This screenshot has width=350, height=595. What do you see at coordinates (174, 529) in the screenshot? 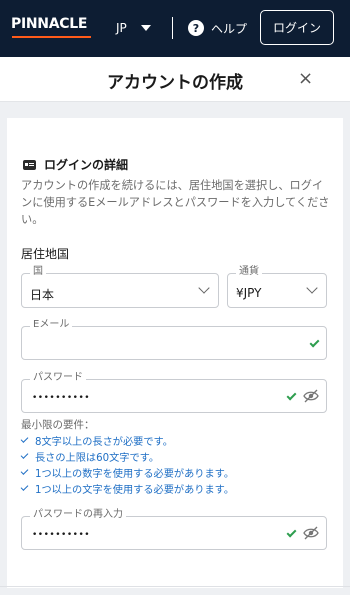
I see `password-confirm-field: パスワードの再入力 ••••••••••` at bounding box center [174, 529].